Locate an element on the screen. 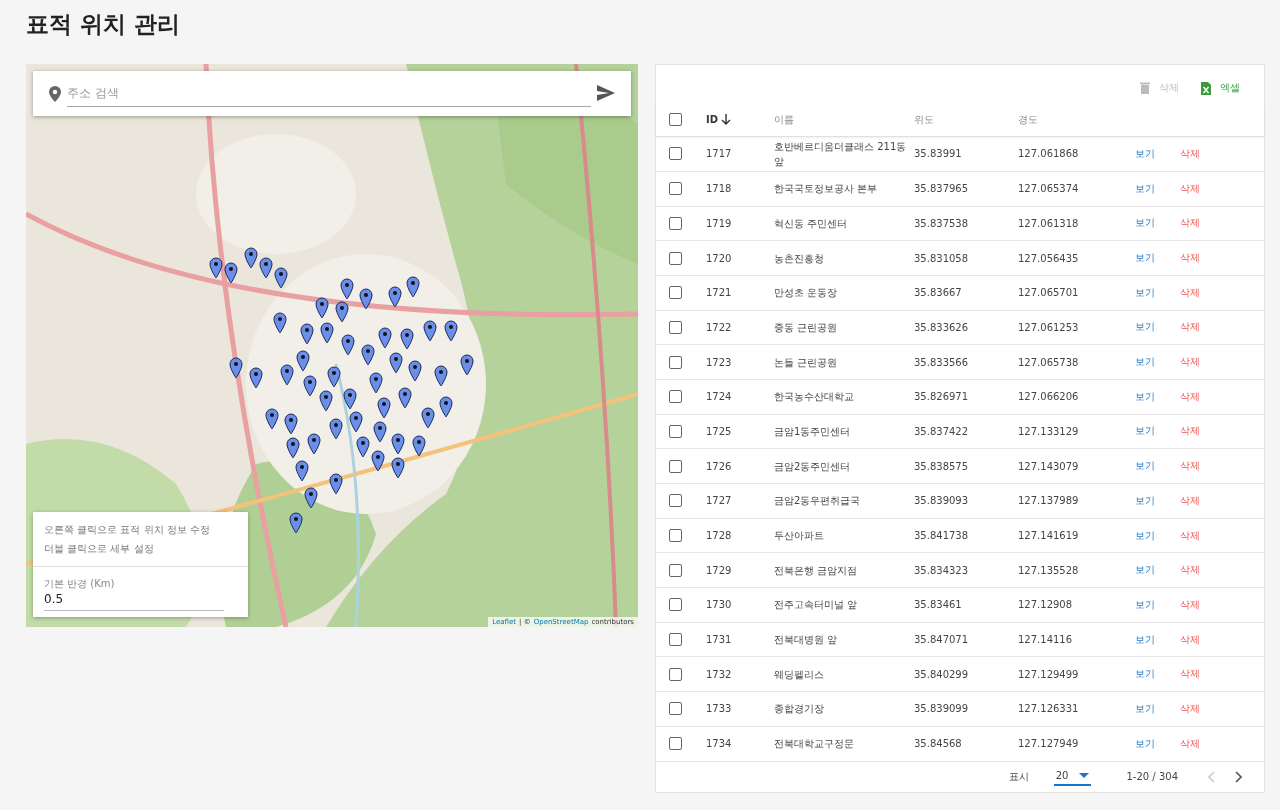 Image resolution: width=1280 pixels, height=810 pixels. column-header: ID is located at coordinates (719, 120).